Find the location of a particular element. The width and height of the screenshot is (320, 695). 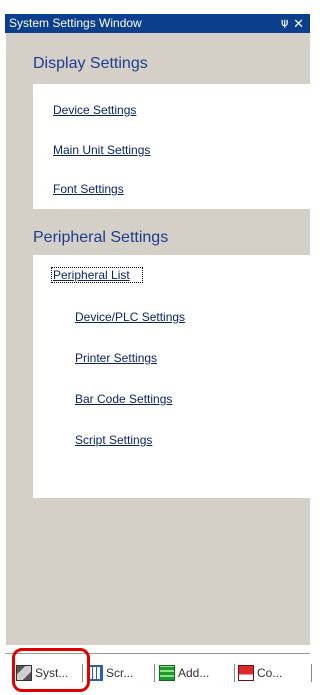

common-settings-icon is located at coordinates (246, 673).